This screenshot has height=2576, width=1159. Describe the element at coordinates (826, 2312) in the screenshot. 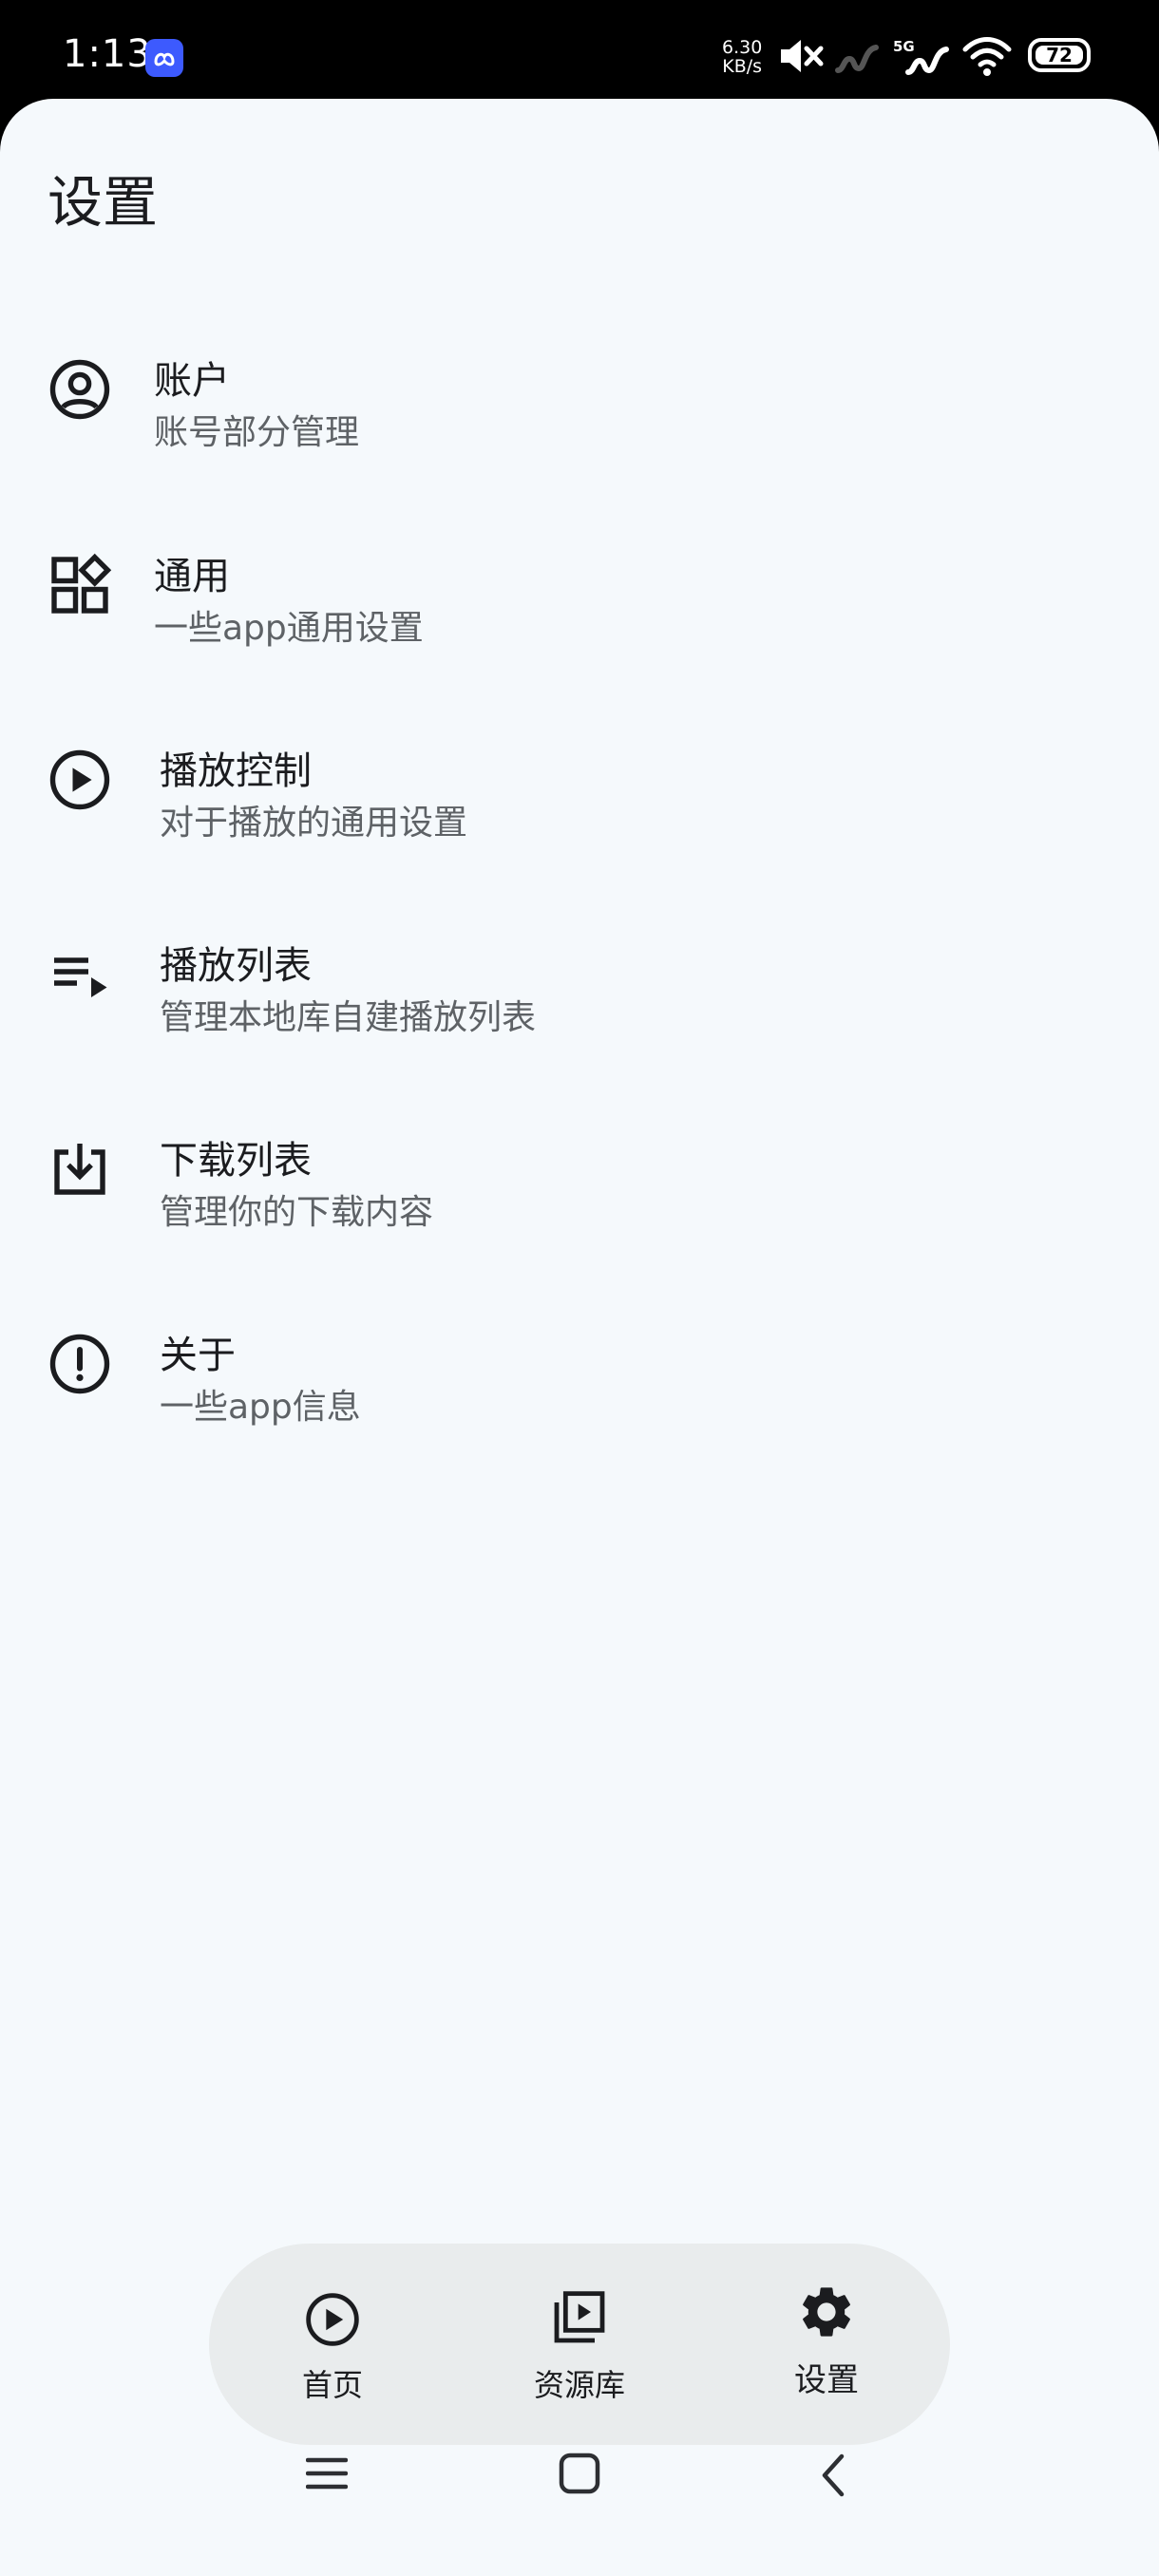

I see `gear-icon` at that location.